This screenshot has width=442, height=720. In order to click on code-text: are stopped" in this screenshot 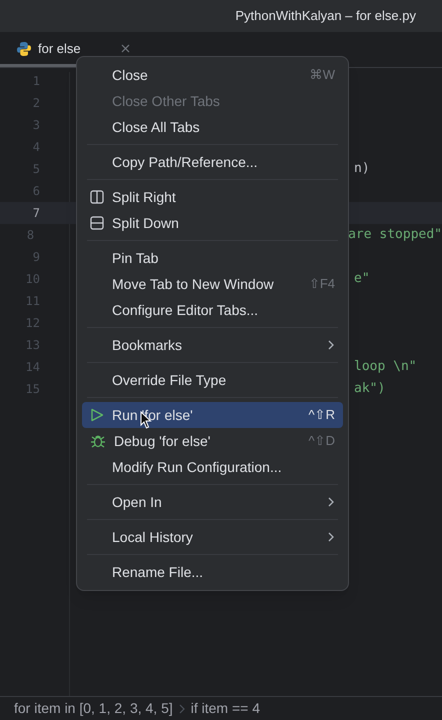, I will do `click(395, 235)`.